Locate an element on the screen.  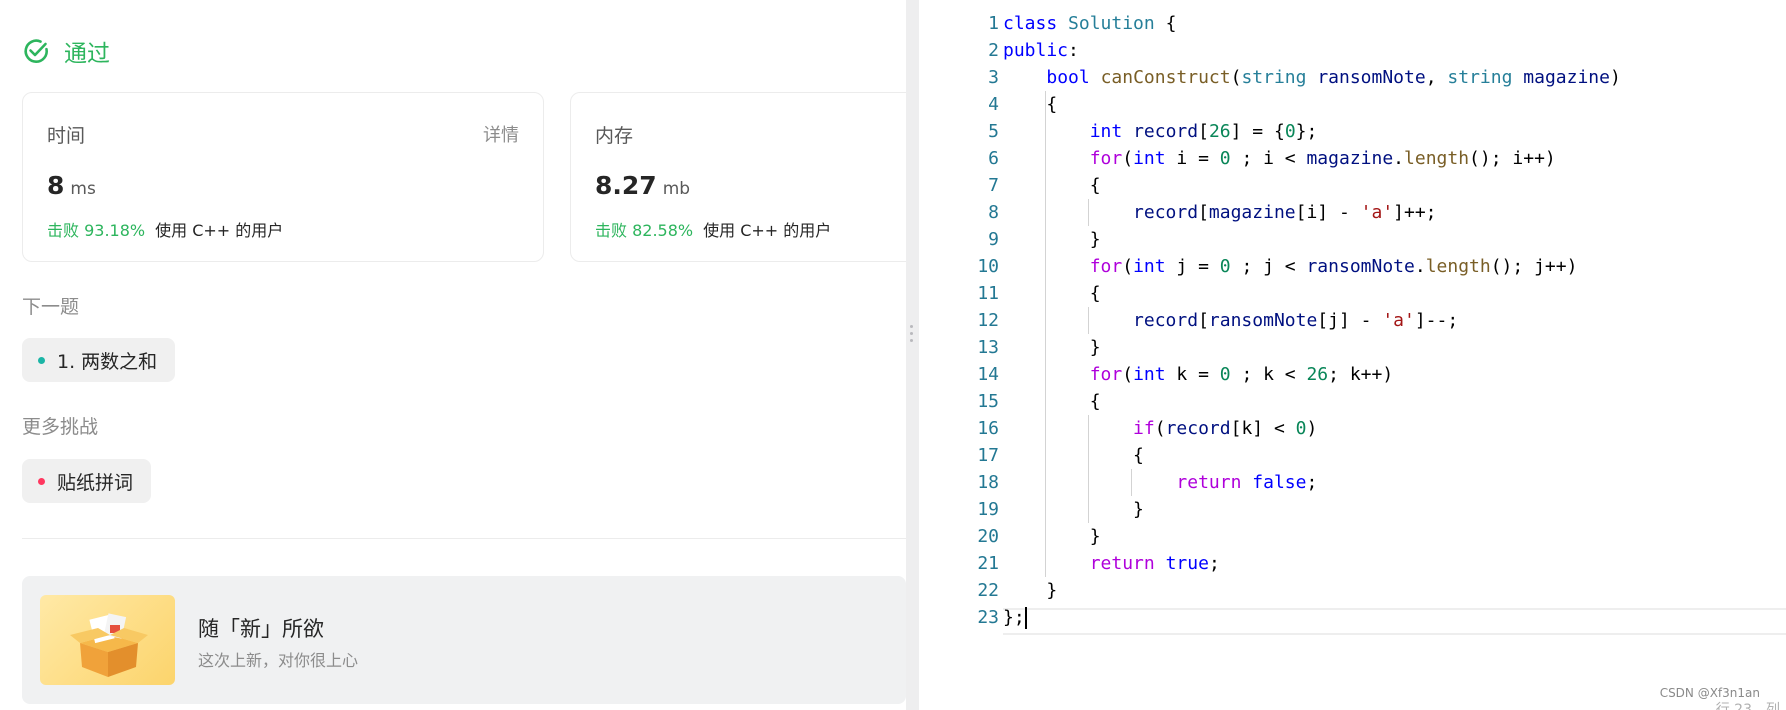
code-line: return false; is located at coordinates (1247, 482).